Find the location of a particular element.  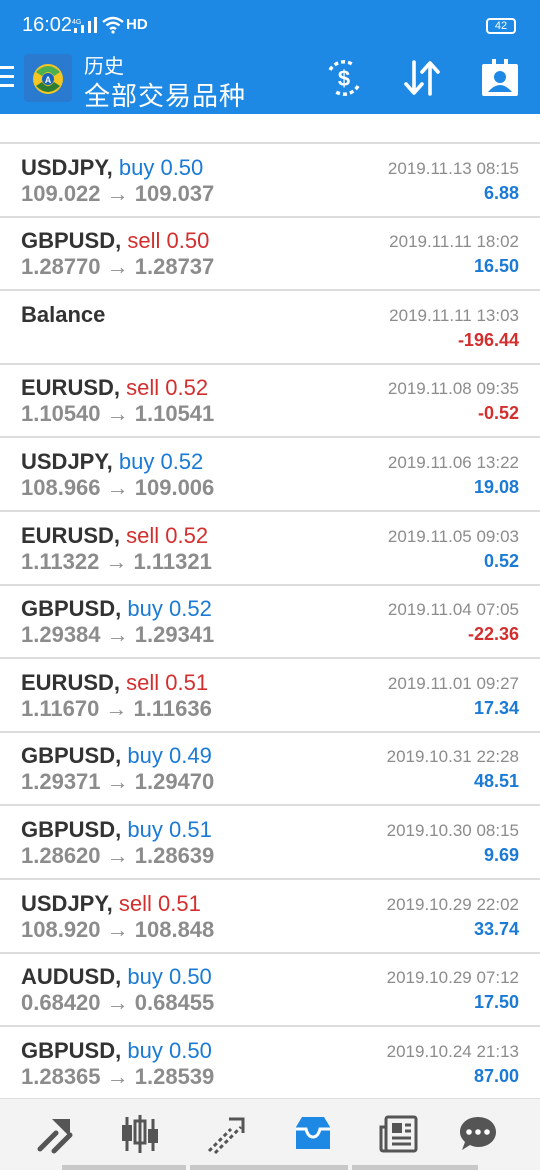

trade-prices: 108.920 → 108.848 is located at coordinates (118, 929).